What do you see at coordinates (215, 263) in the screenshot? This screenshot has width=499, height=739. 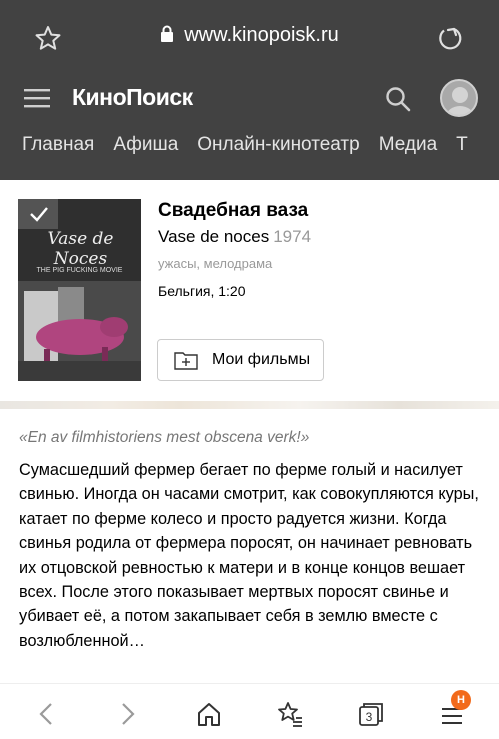 I see `film-genres: ужасы, мелодрама` at bounding box center [215, 263].